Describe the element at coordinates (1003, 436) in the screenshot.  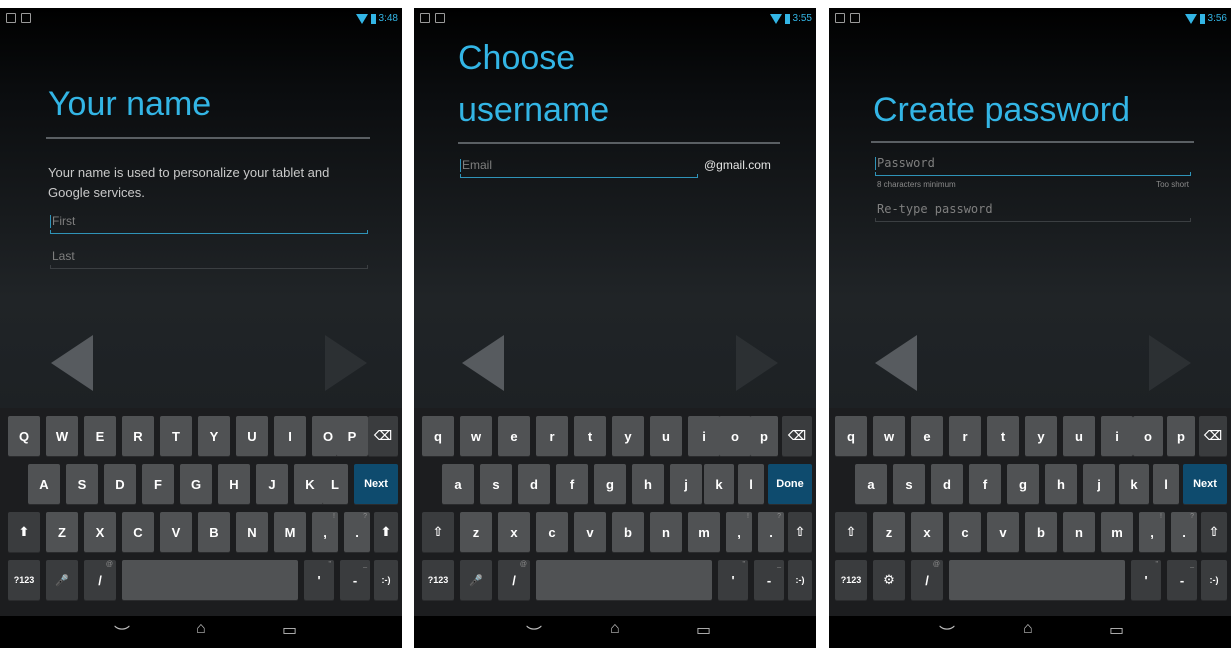
I see `key-t: t` at that location.